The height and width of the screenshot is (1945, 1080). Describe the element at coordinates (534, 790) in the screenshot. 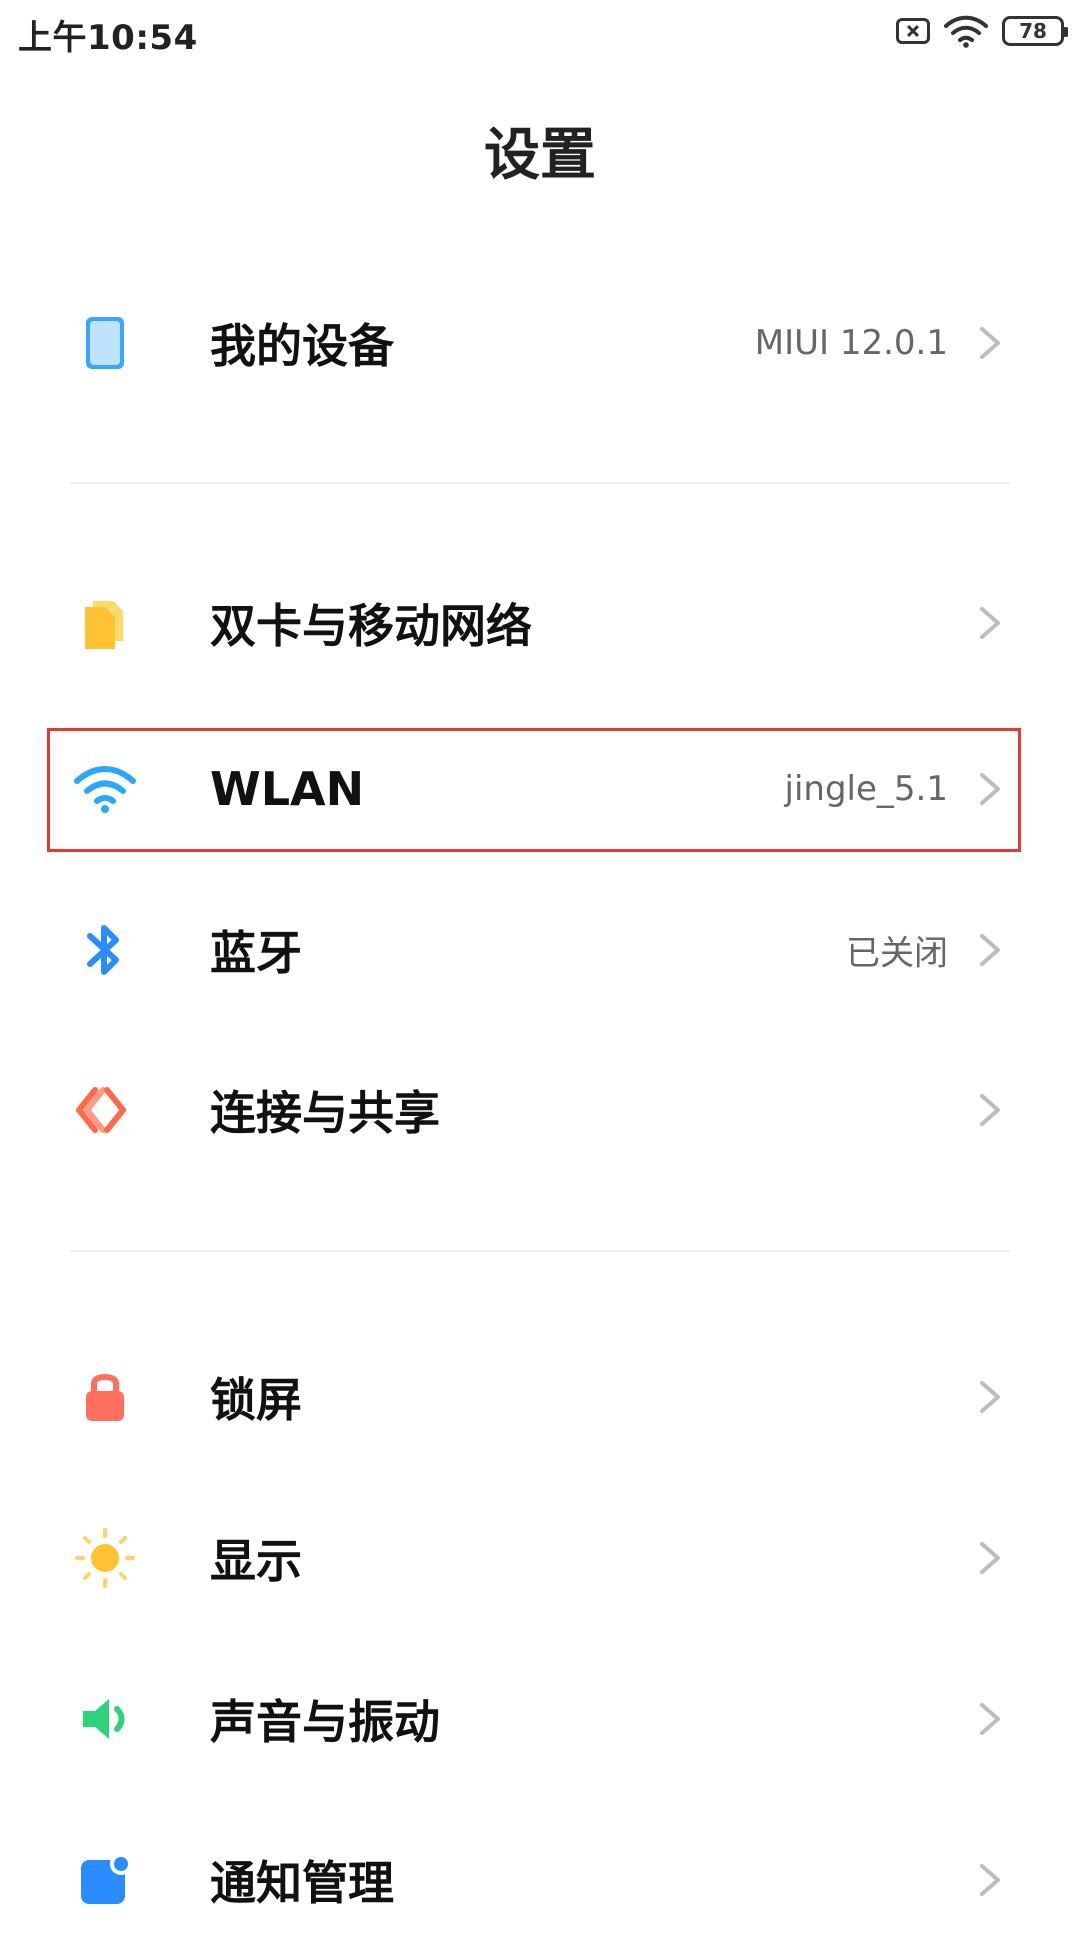

I see `selection-highlight` at that location.